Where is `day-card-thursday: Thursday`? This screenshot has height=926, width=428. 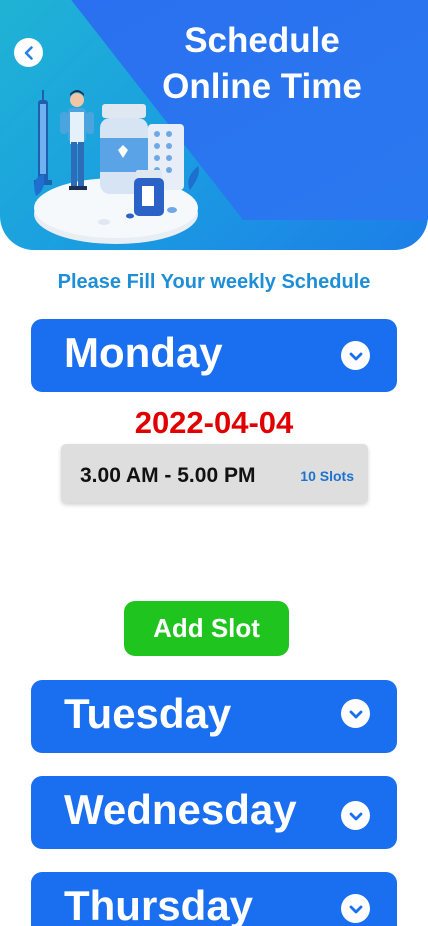
day-card-thursday: Thursday is located at coordinates (214, 899).